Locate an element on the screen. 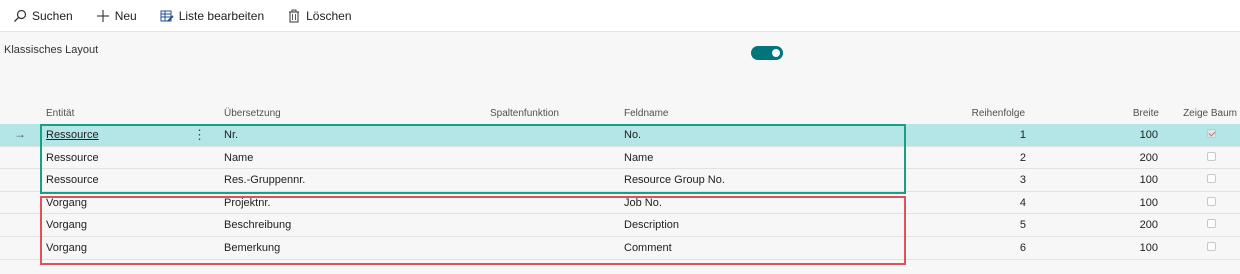 The image size is (1240, 274). table-row: Ressource Name Name 2 200 is located at coordinates (620, 158).